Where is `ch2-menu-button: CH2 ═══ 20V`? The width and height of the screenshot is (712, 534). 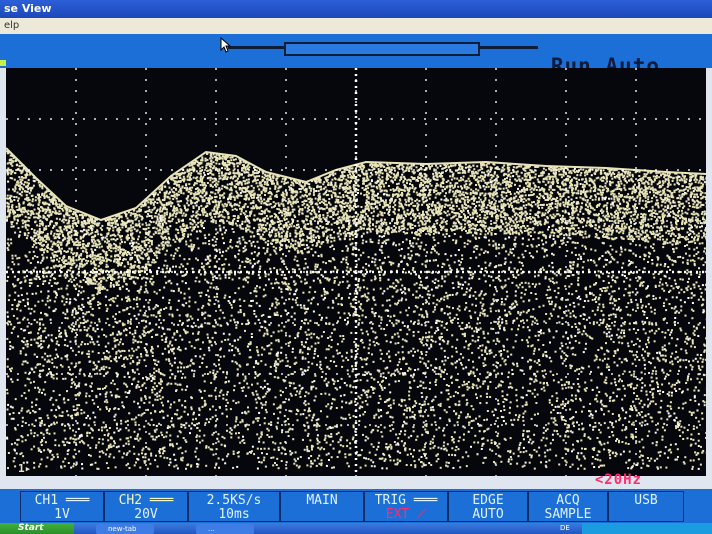 ch2-menu-button: CH2 ═══ 20V is located at coordinates (146, 506).